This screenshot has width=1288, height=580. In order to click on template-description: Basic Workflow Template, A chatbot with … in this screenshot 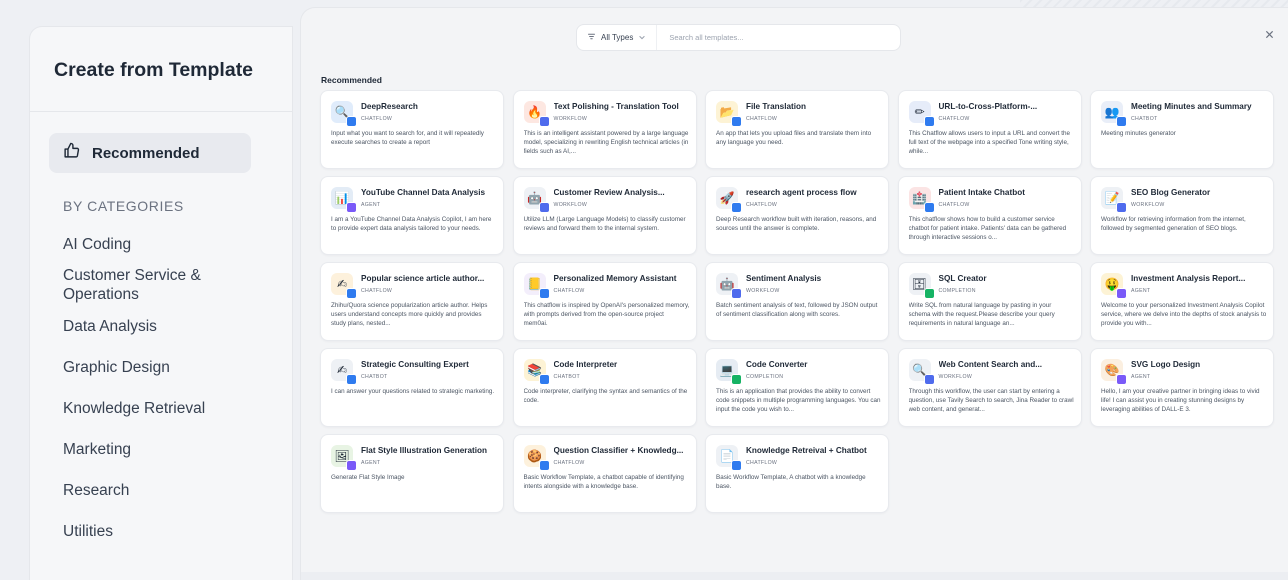, I will do `click(791, 482)`.